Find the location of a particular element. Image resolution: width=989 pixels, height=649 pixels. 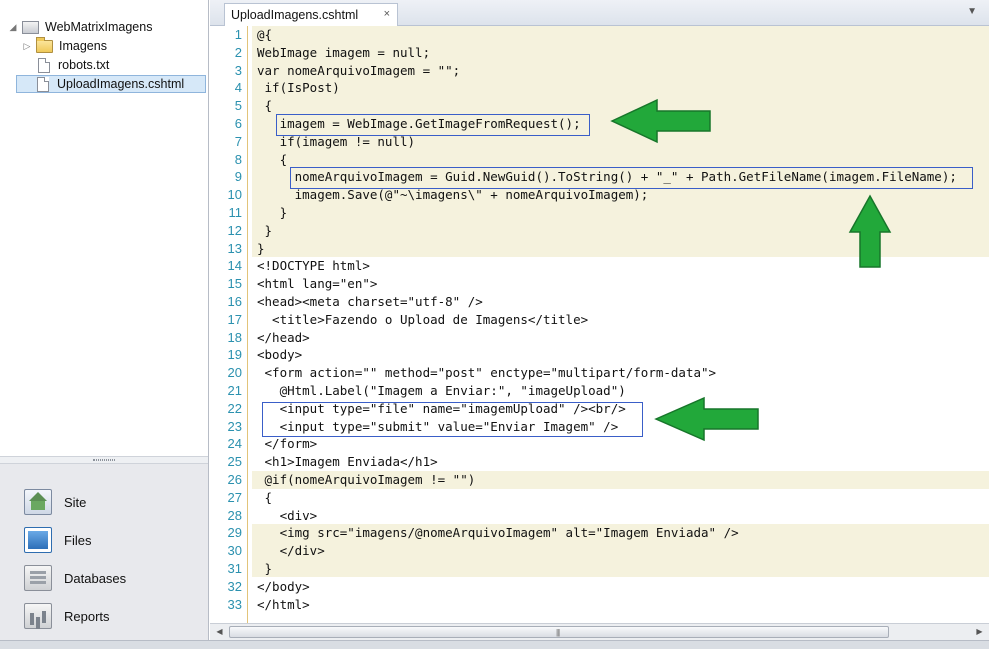

line-number: 6 is located at coordinates (238, 123).